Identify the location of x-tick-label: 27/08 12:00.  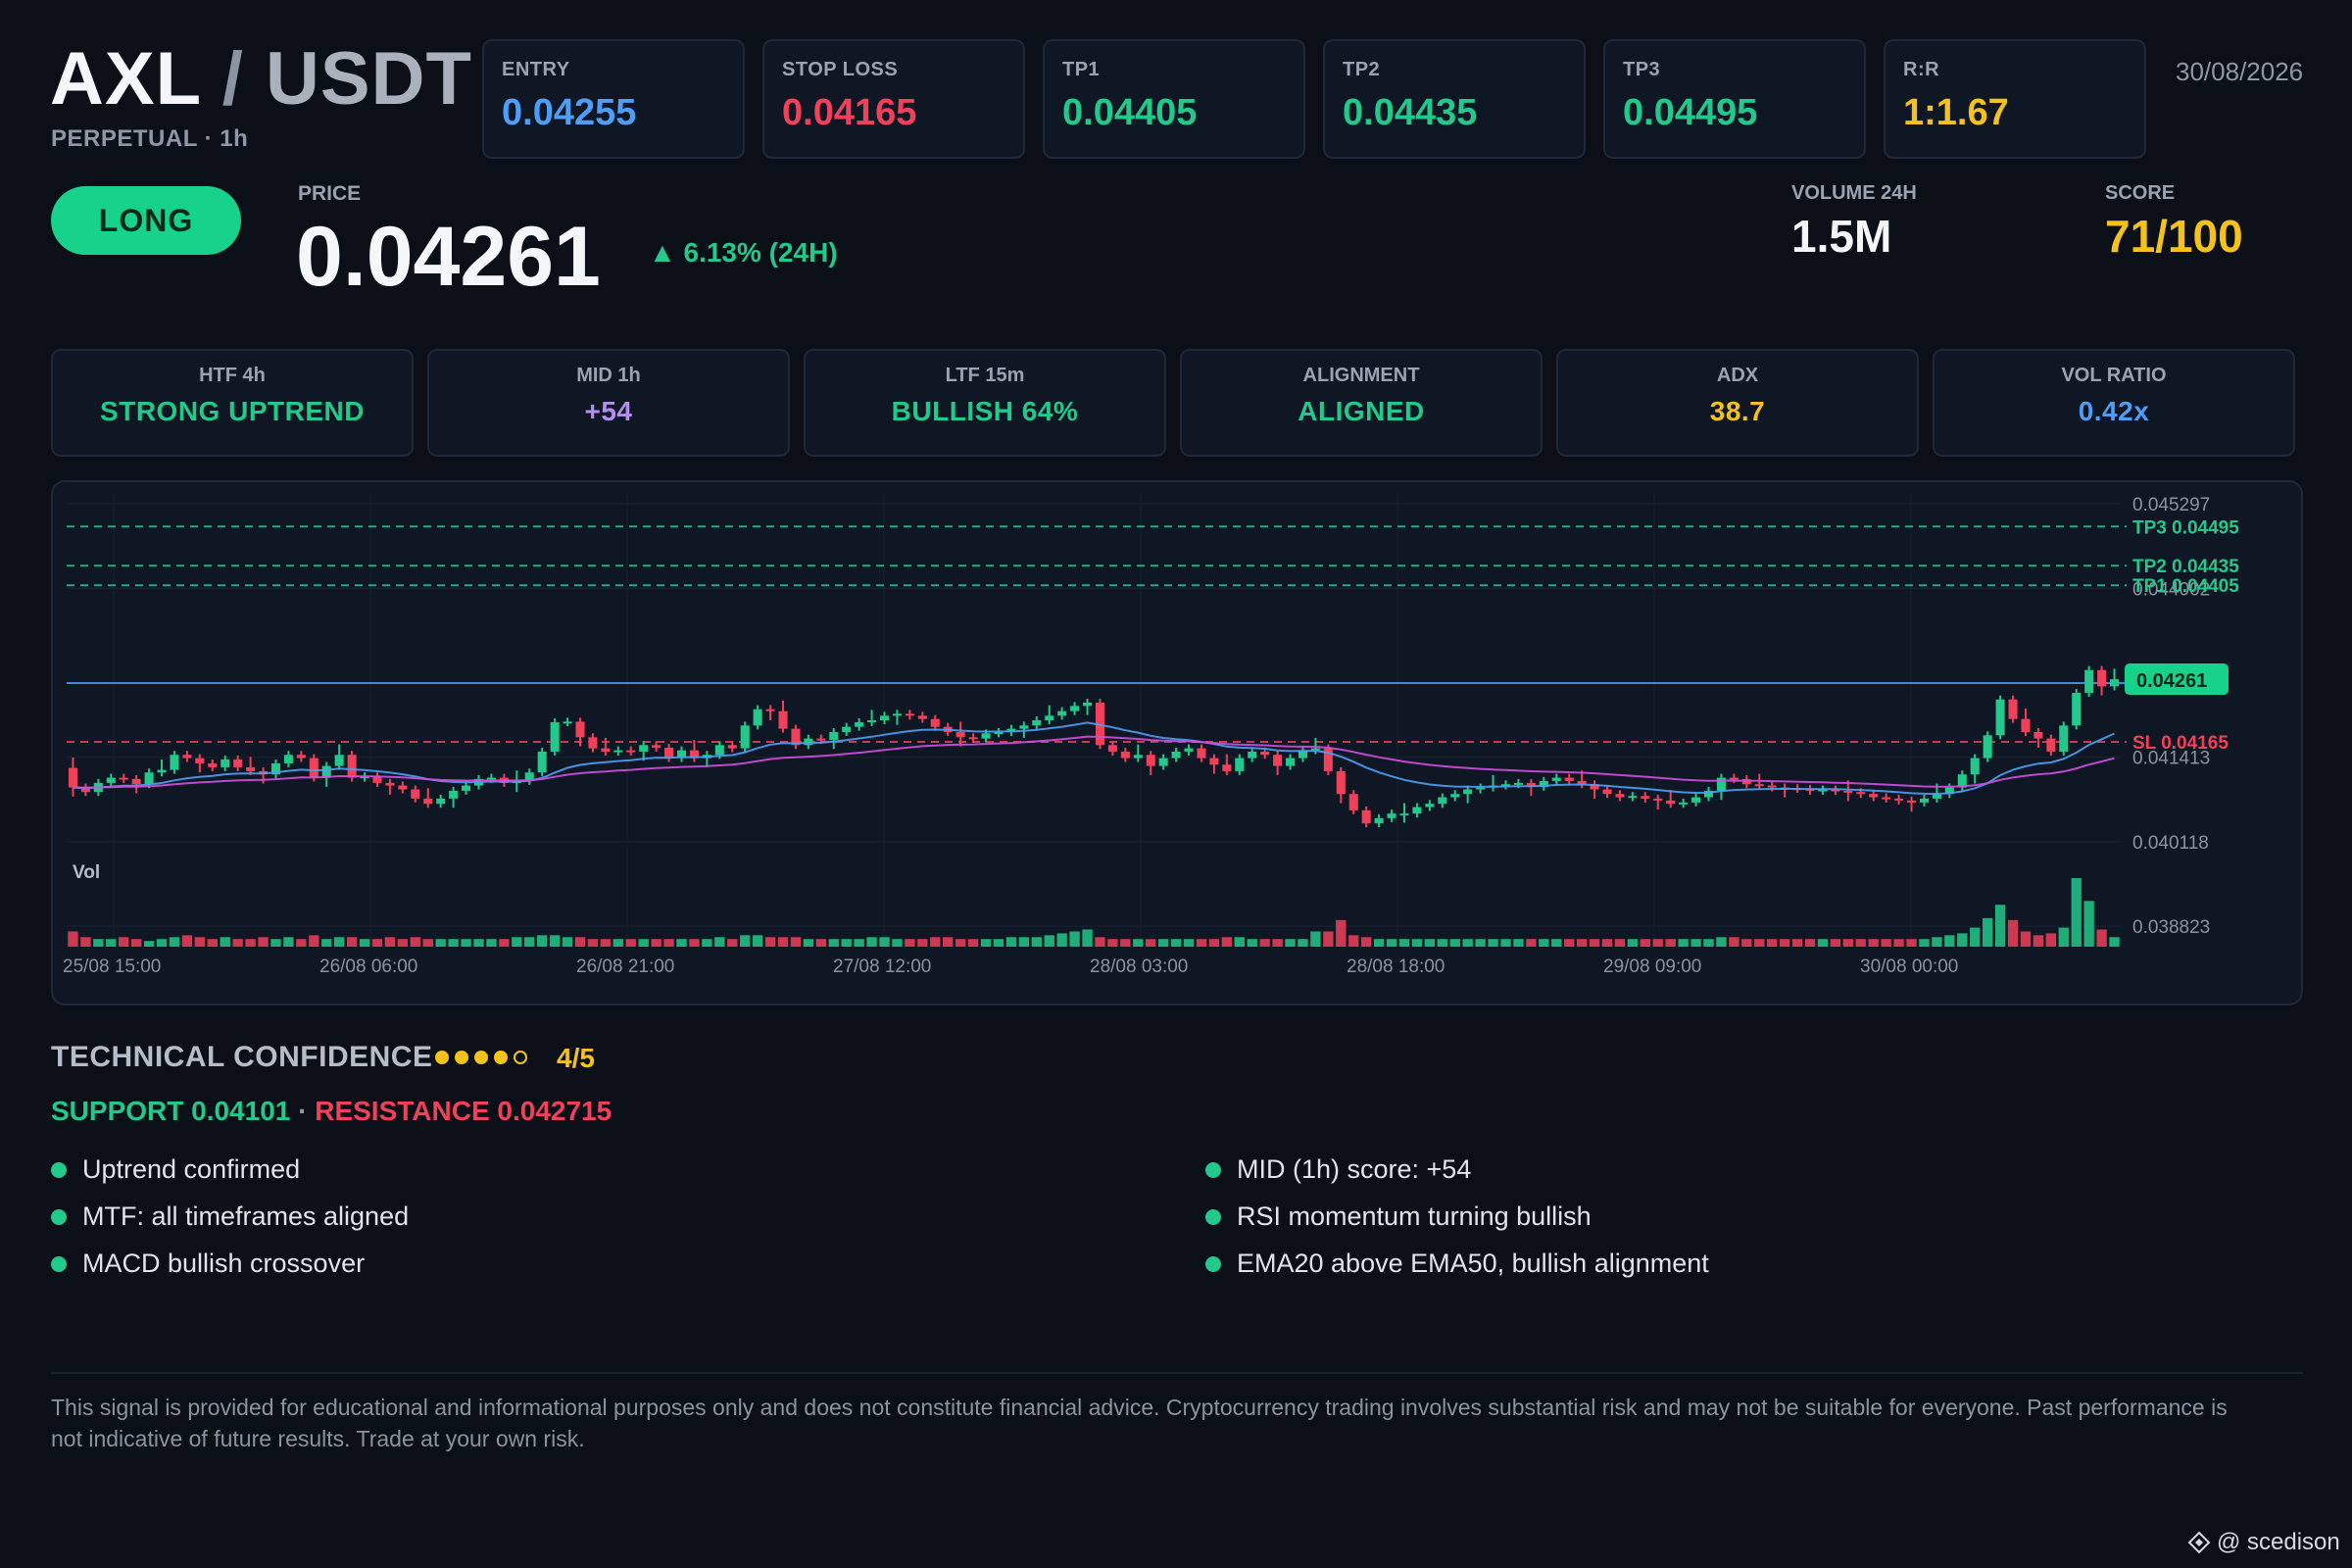
(882, 966).